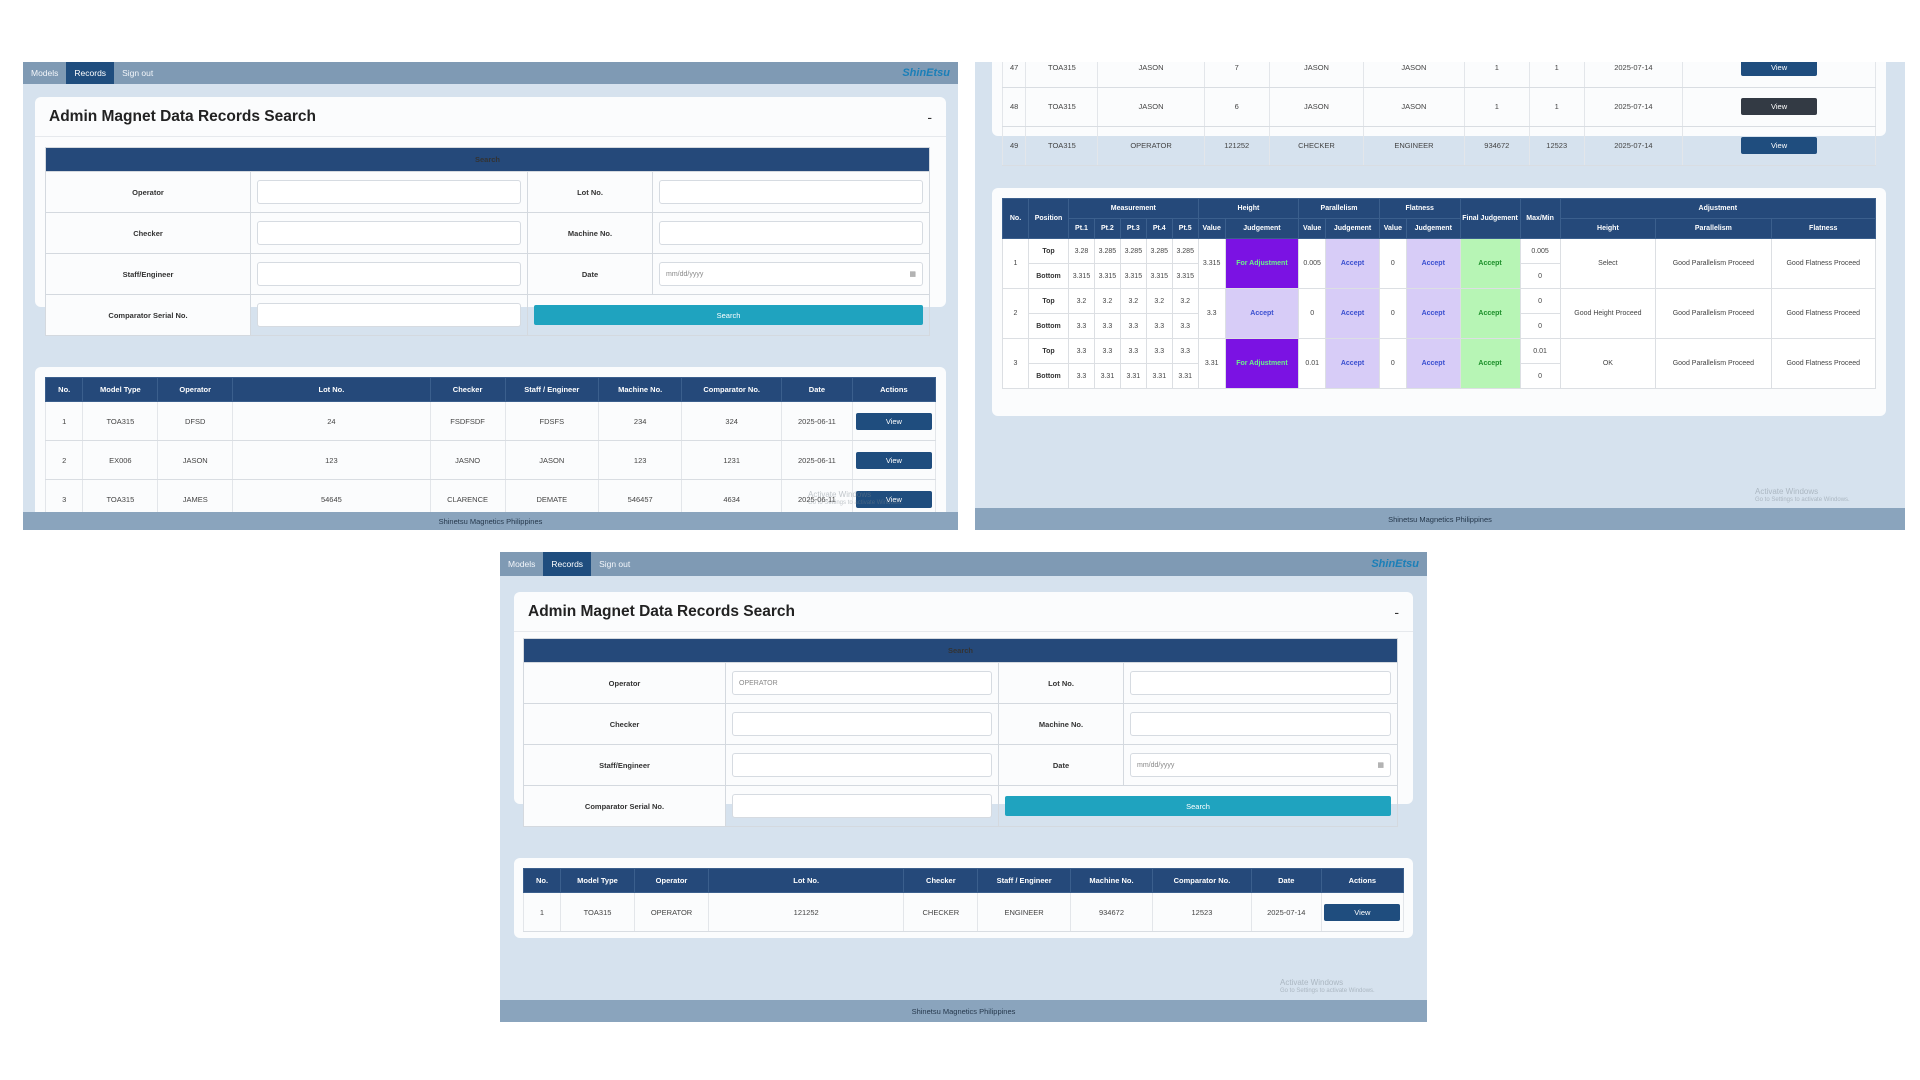  I want to click on position-label: Top, so click(1048, 301).